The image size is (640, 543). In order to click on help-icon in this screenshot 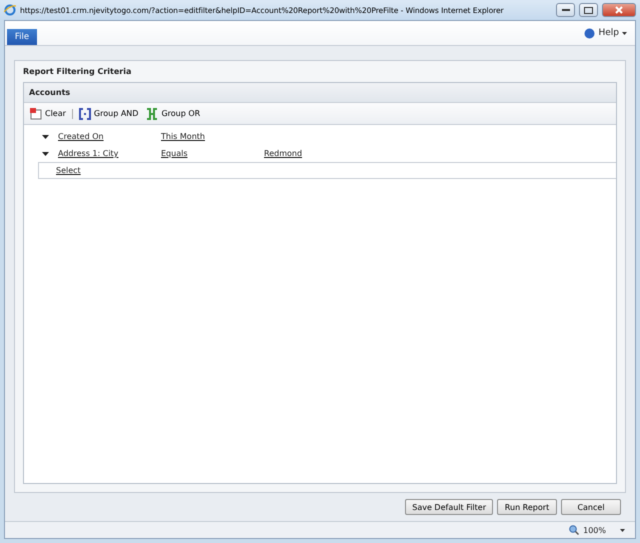, I will do `click(590, 33)`.